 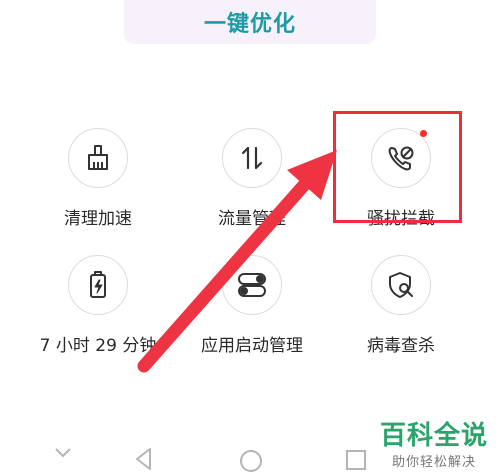 I want to click on back-icon, so click(x=143, y=459).